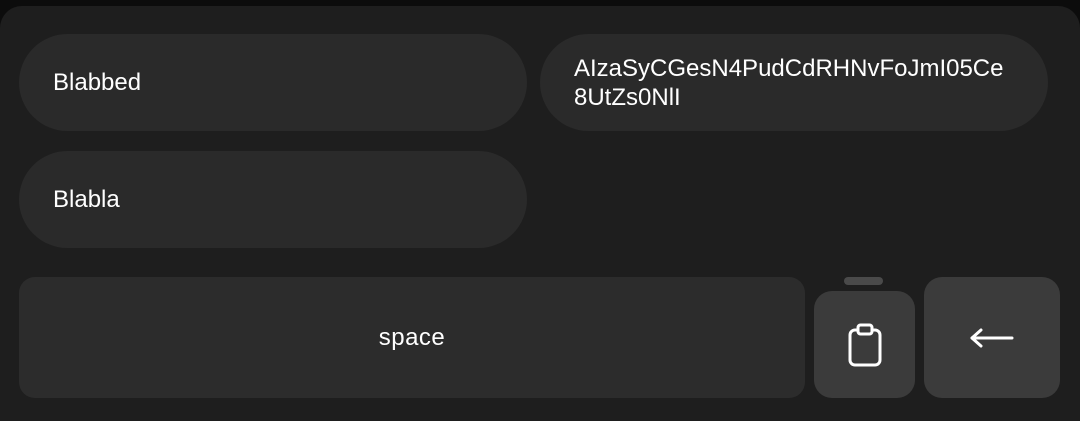 This screenshot has width=1080, height=421. Describe the element at coordinates (789, 82) in the screenshot. I see `clipboard-item-text: AIzaSyCGesN4PudCdRHNvFoJmI05Ce8UtZs0NlI` at that location.